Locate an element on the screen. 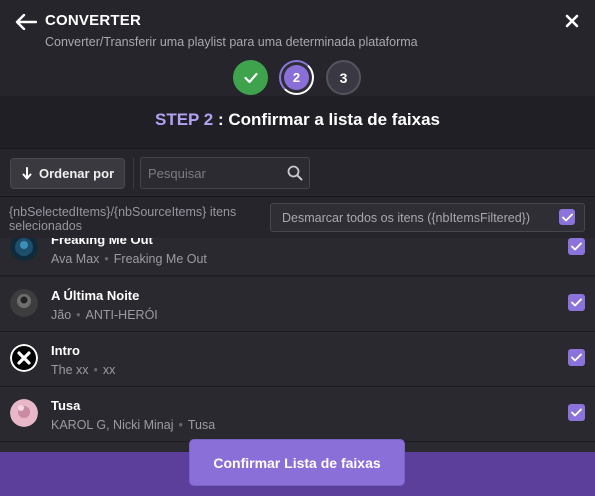  track-meta: The xx • xx is located at coordinates (83, 370).